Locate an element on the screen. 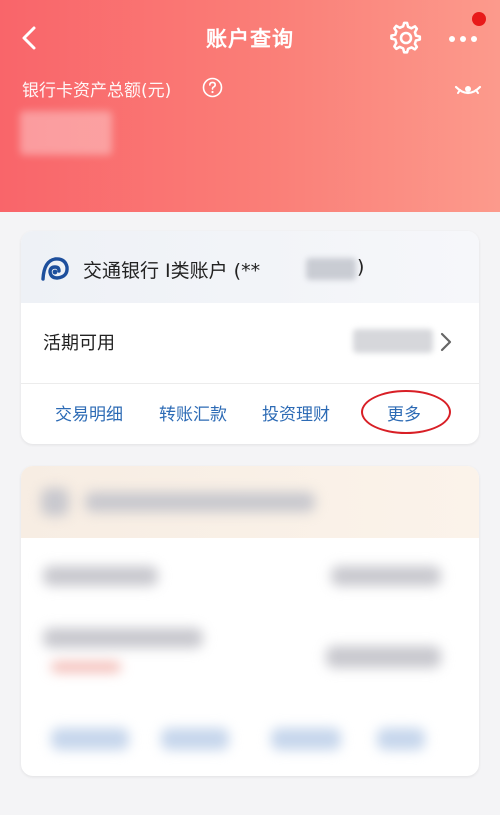  more-options-icon is located at coordinates (464, 38).